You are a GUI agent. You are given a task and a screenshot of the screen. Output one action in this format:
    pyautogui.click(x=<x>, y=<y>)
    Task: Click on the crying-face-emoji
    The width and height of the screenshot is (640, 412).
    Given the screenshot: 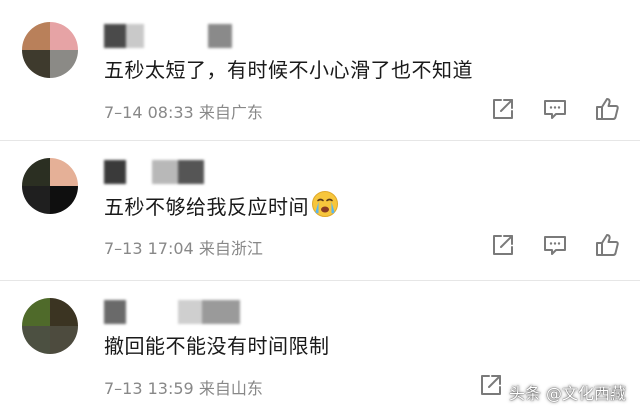 What is the action you would take?
    pyautogui.click(x=325, y=204)
    